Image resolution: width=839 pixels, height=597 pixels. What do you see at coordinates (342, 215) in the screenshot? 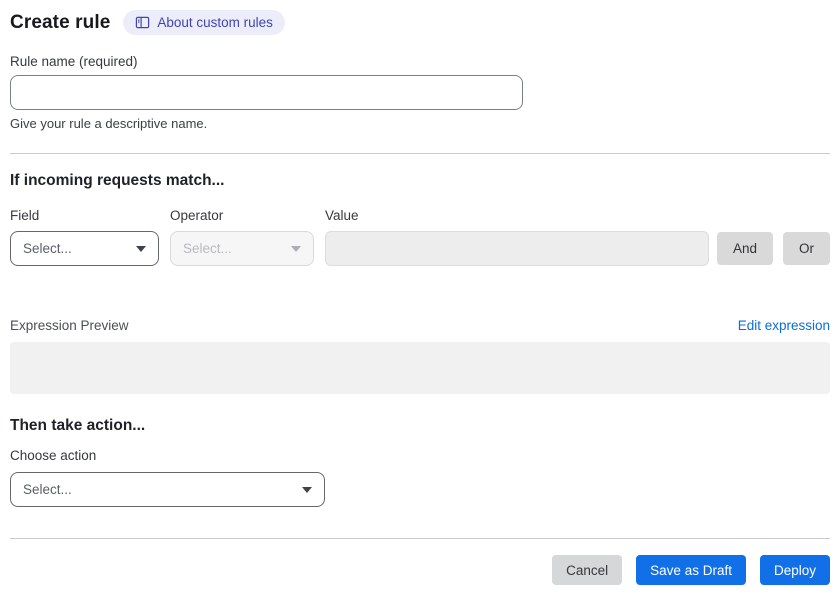
I see `value-label: Value` at bounding box center [342, 215].